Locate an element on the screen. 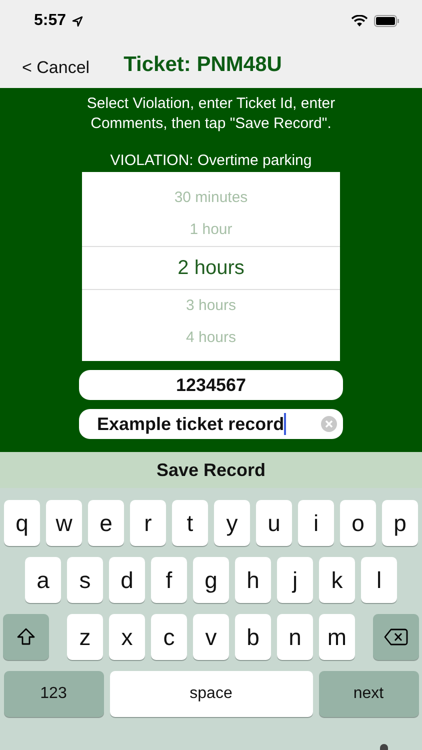 The height and width of the screenshot is (750, 422). cancel-button: < Cancel is located at coordinates (56, 68).